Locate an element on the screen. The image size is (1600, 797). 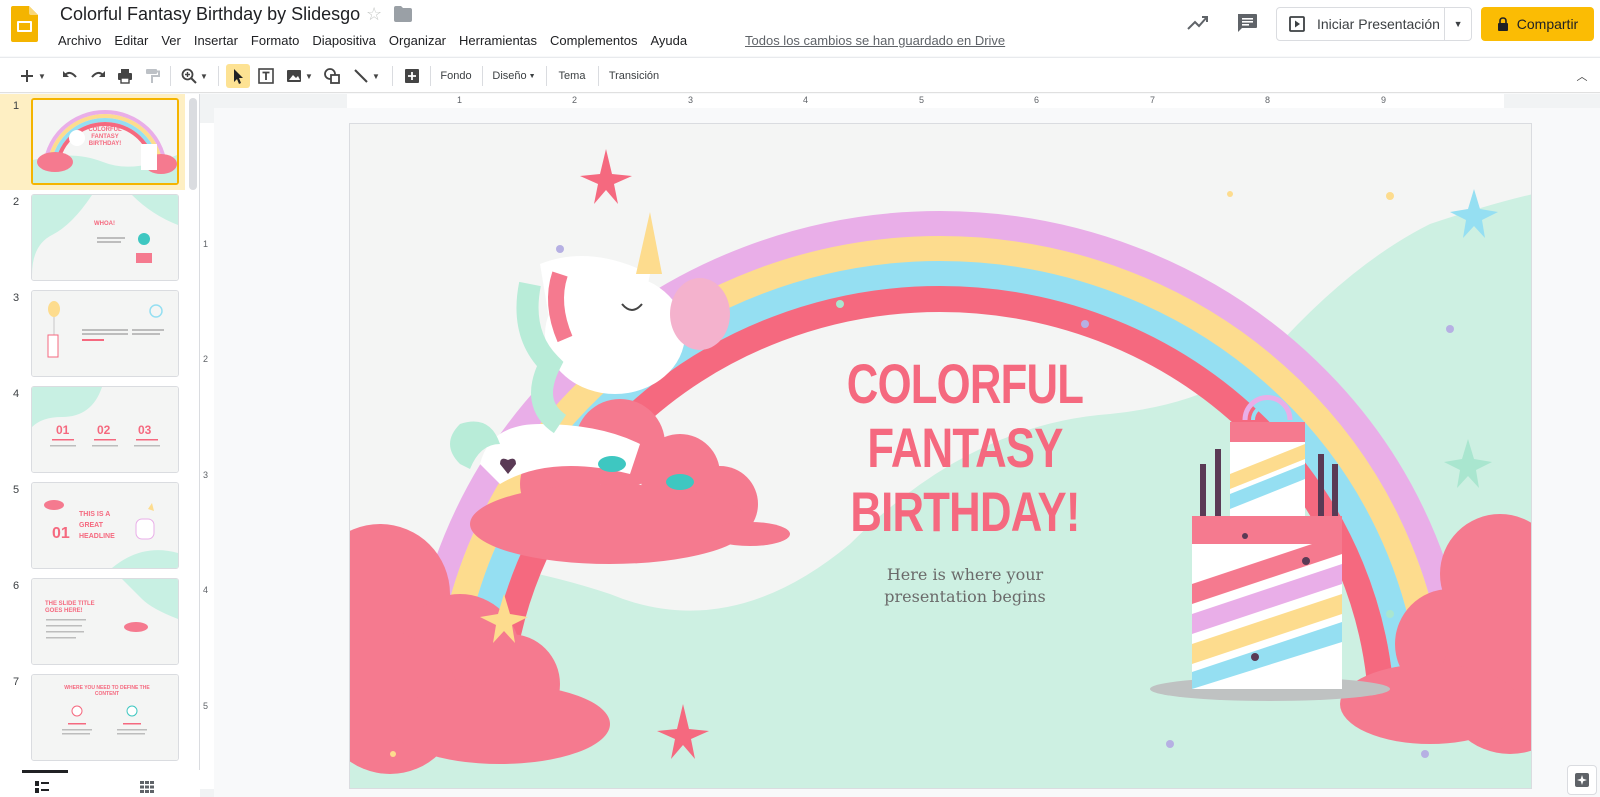
thumbnail-number: 03 is located at coordinates (145, 430).